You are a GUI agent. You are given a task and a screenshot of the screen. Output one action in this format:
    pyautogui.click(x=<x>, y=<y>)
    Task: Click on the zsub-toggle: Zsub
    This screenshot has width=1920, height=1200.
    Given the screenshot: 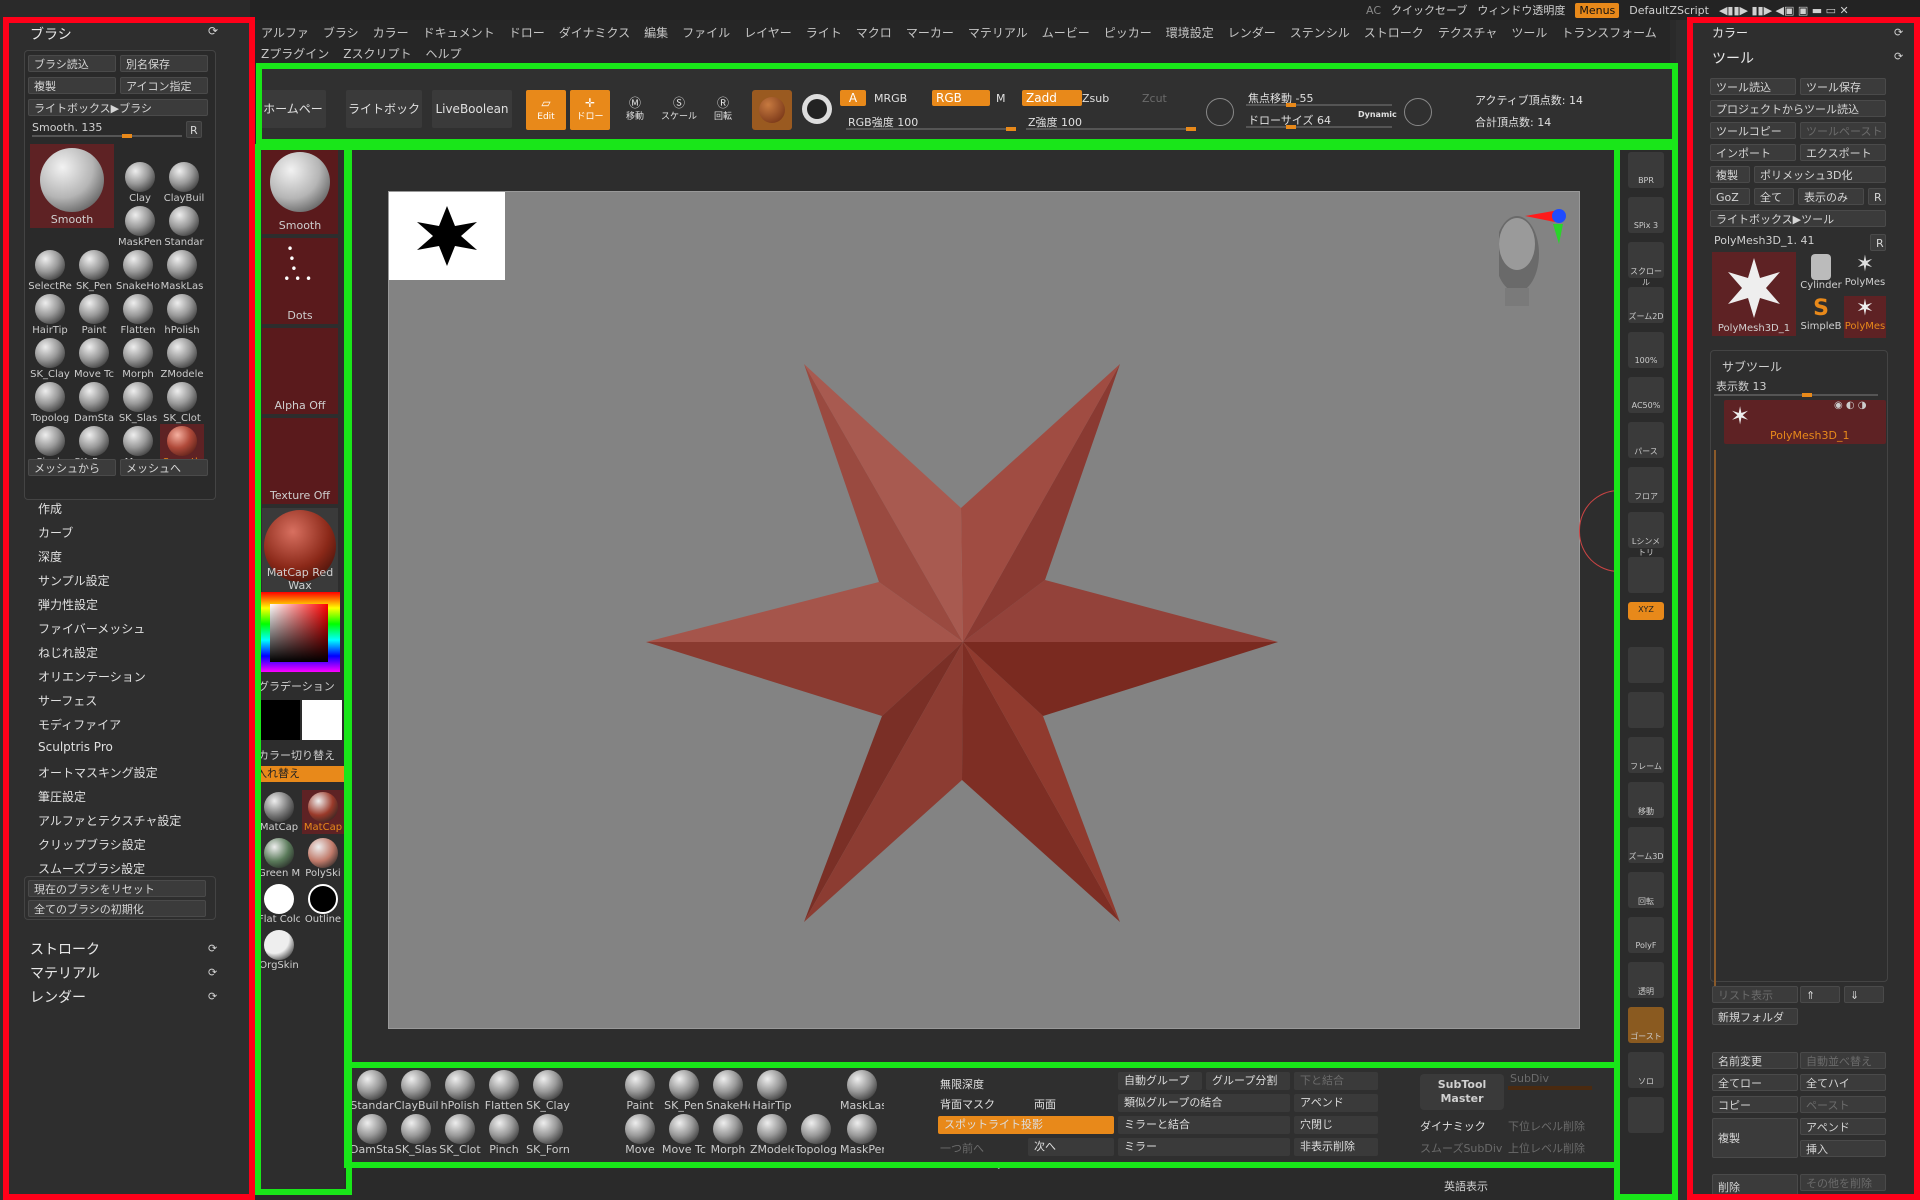 What is the action you would take?
    pyautogui.click(x=1095, y=98)
    